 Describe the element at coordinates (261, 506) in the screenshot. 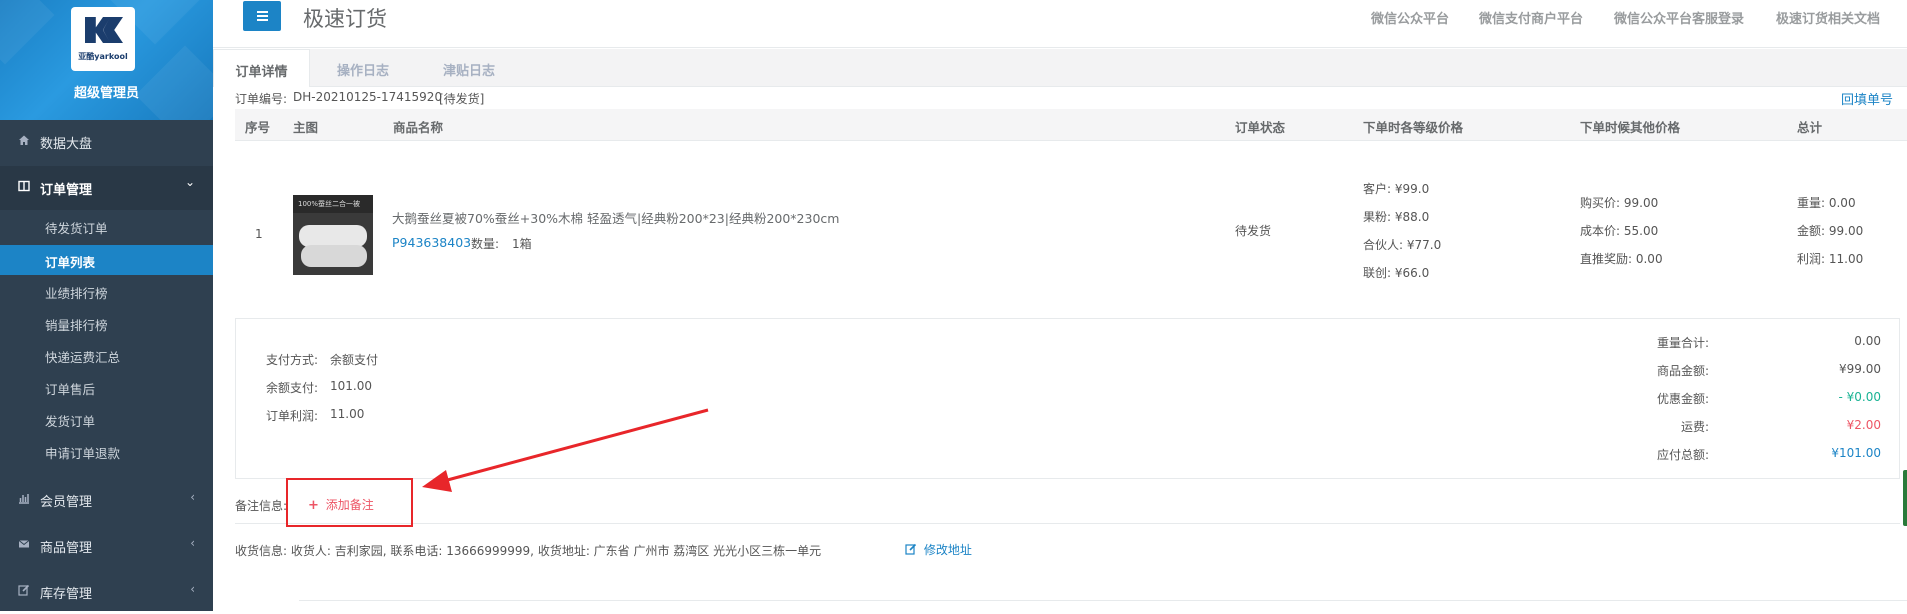

I see `remark-label: 备注信息:` at that location.